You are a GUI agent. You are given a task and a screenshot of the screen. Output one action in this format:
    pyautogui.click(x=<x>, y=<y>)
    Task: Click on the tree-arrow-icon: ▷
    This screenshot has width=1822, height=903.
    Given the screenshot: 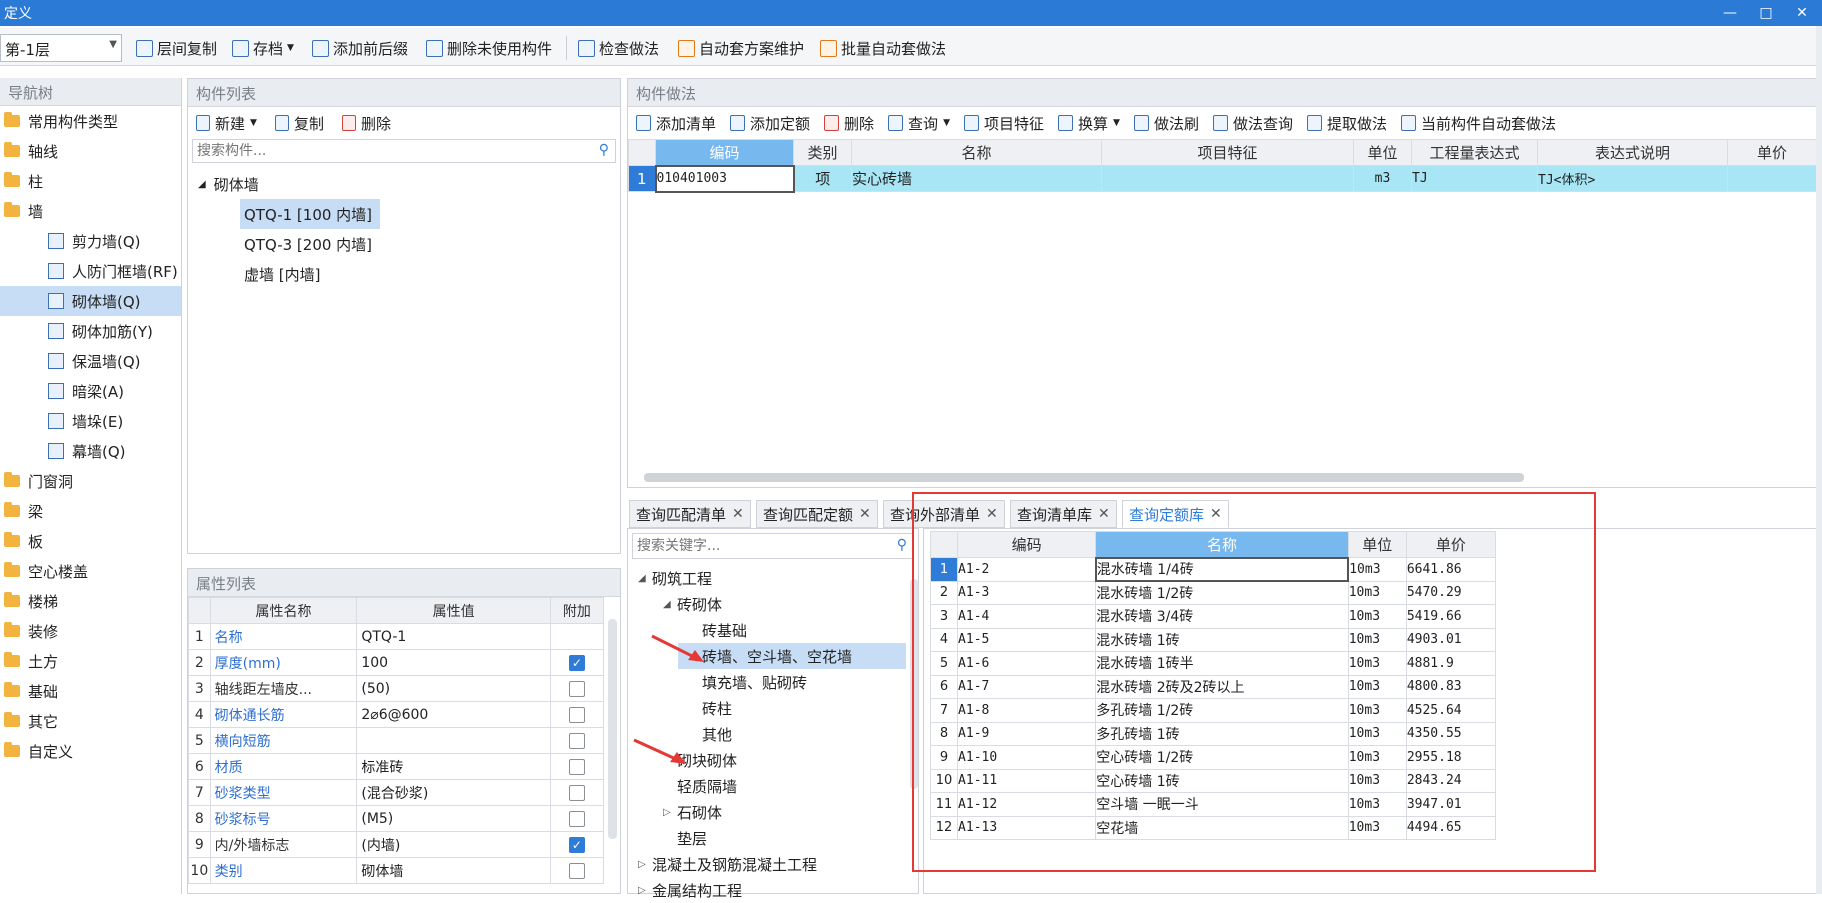 What is the action you would take?
    pyautogui.click(x=670, y=812)
    